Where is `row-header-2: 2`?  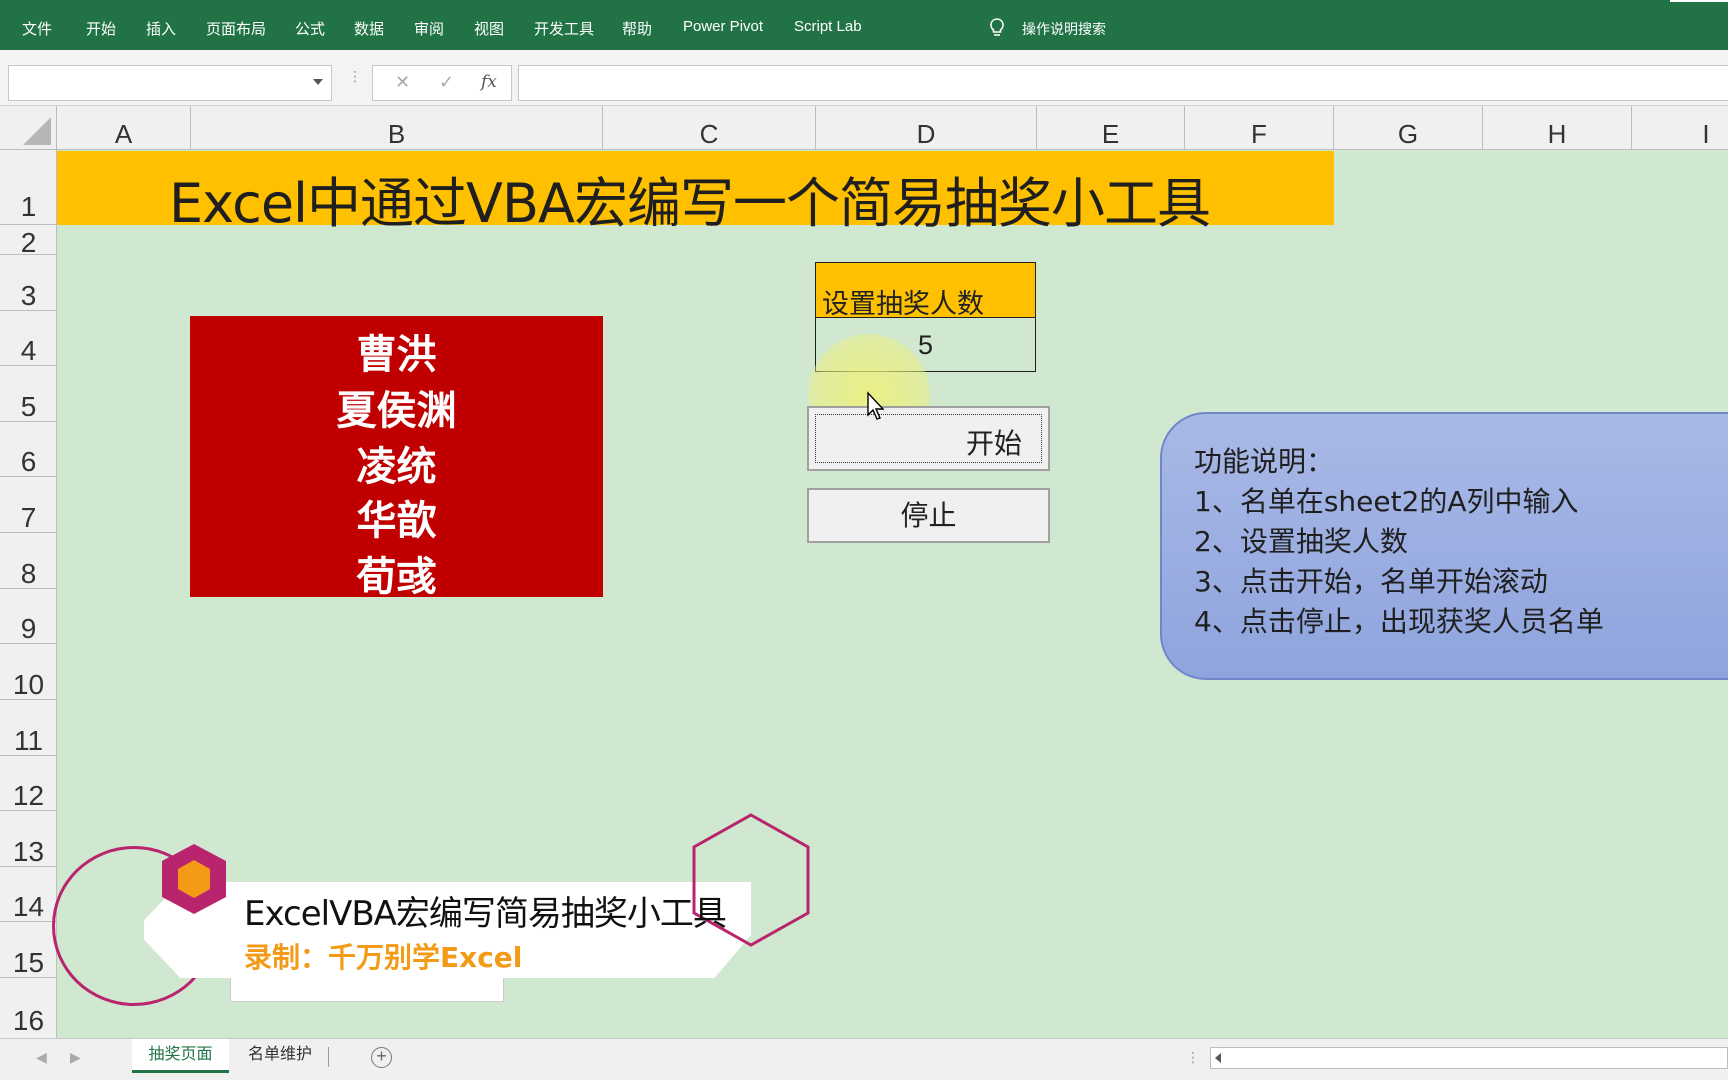
row-header-2: 2 is located at coordinates (28, 241).